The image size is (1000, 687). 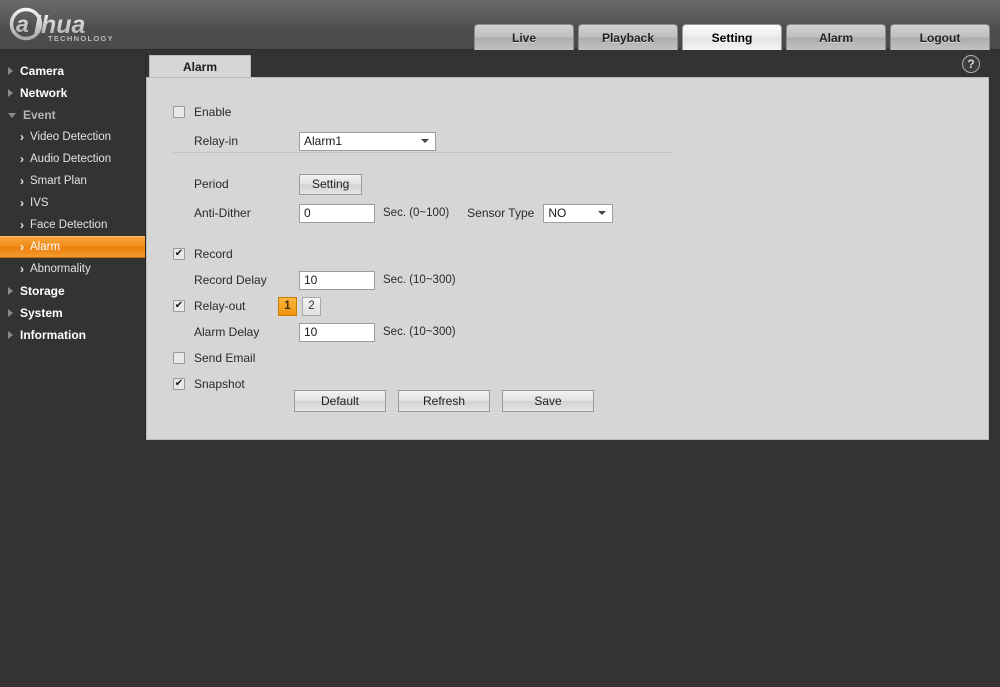 I want to click on svg-text: TECHNOLOGY, so click(x=81, y=38).